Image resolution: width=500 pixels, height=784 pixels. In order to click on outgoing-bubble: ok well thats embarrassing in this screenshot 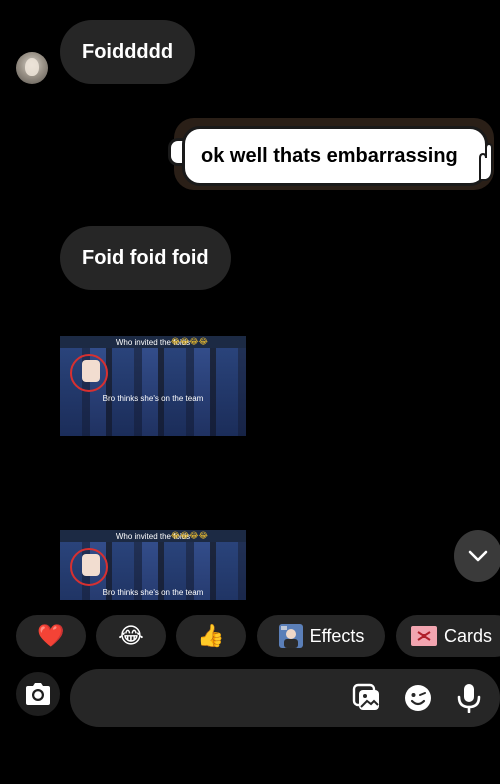, I will do `click(335, 156)`.